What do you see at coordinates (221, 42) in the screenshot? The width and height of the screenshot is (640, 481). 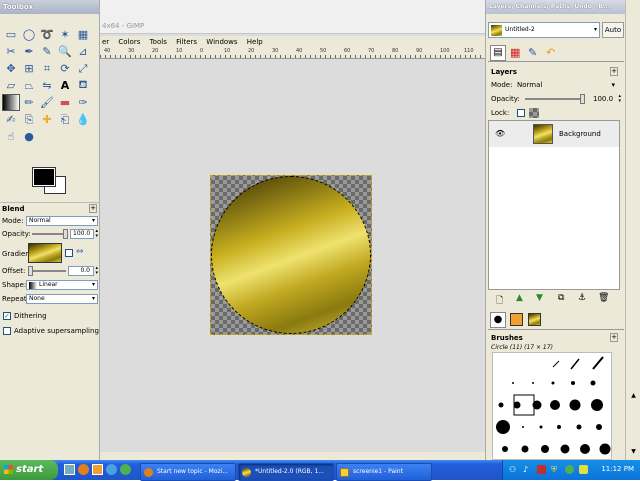 I see `menu-windows: Windows` at bounding box center [221, 42].